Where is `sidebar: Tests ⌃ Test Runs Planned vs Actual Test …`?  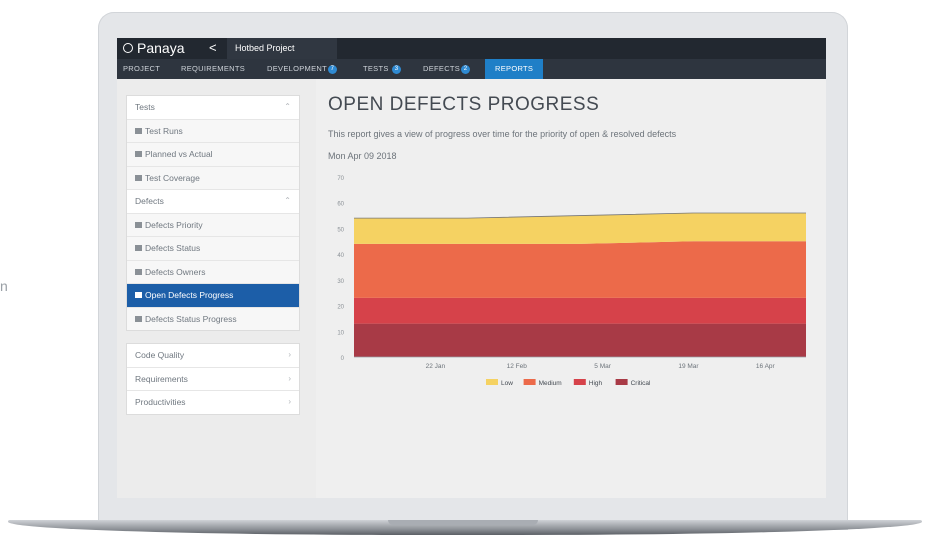
sidebar: Tests ⌃ Test Runs Planned vs Actual Test … is located at coordinates (213, 255).